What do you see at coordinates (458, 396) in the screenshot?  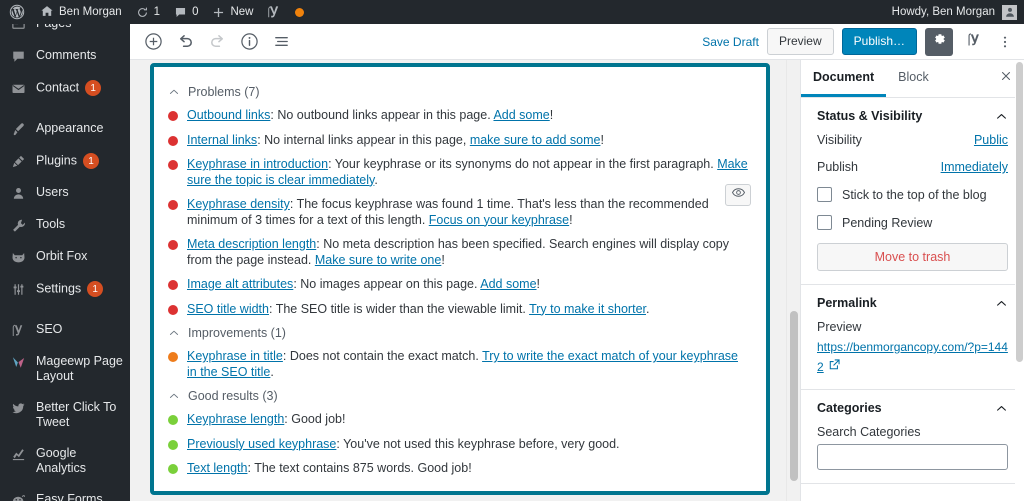 I see `section-header-good-results: Good results (3)` at bounding box center [458, 396].